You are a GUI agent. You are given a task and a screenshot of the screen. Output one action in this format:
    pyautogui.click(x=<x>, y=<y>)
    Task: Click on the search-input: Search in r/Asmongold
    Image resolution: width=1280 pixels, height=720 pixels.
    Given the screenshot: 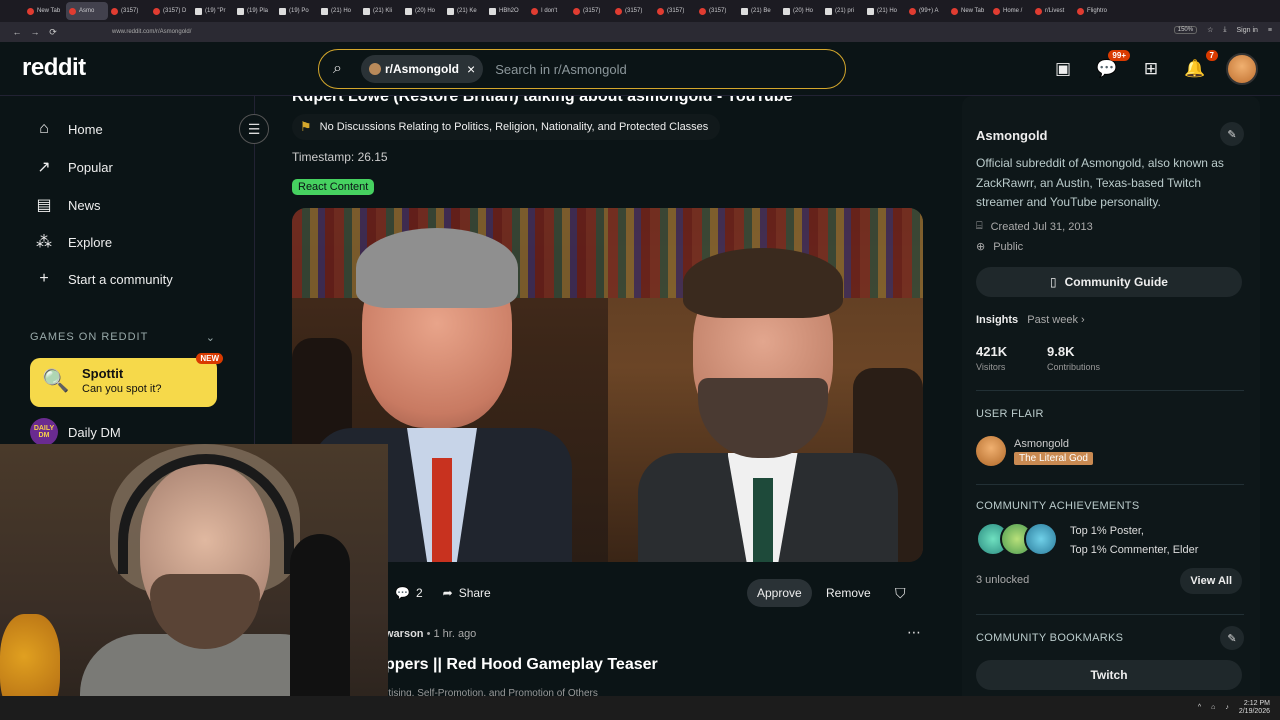 What is the action you would take?
    pyautogui.click(x=561, y=69)
    